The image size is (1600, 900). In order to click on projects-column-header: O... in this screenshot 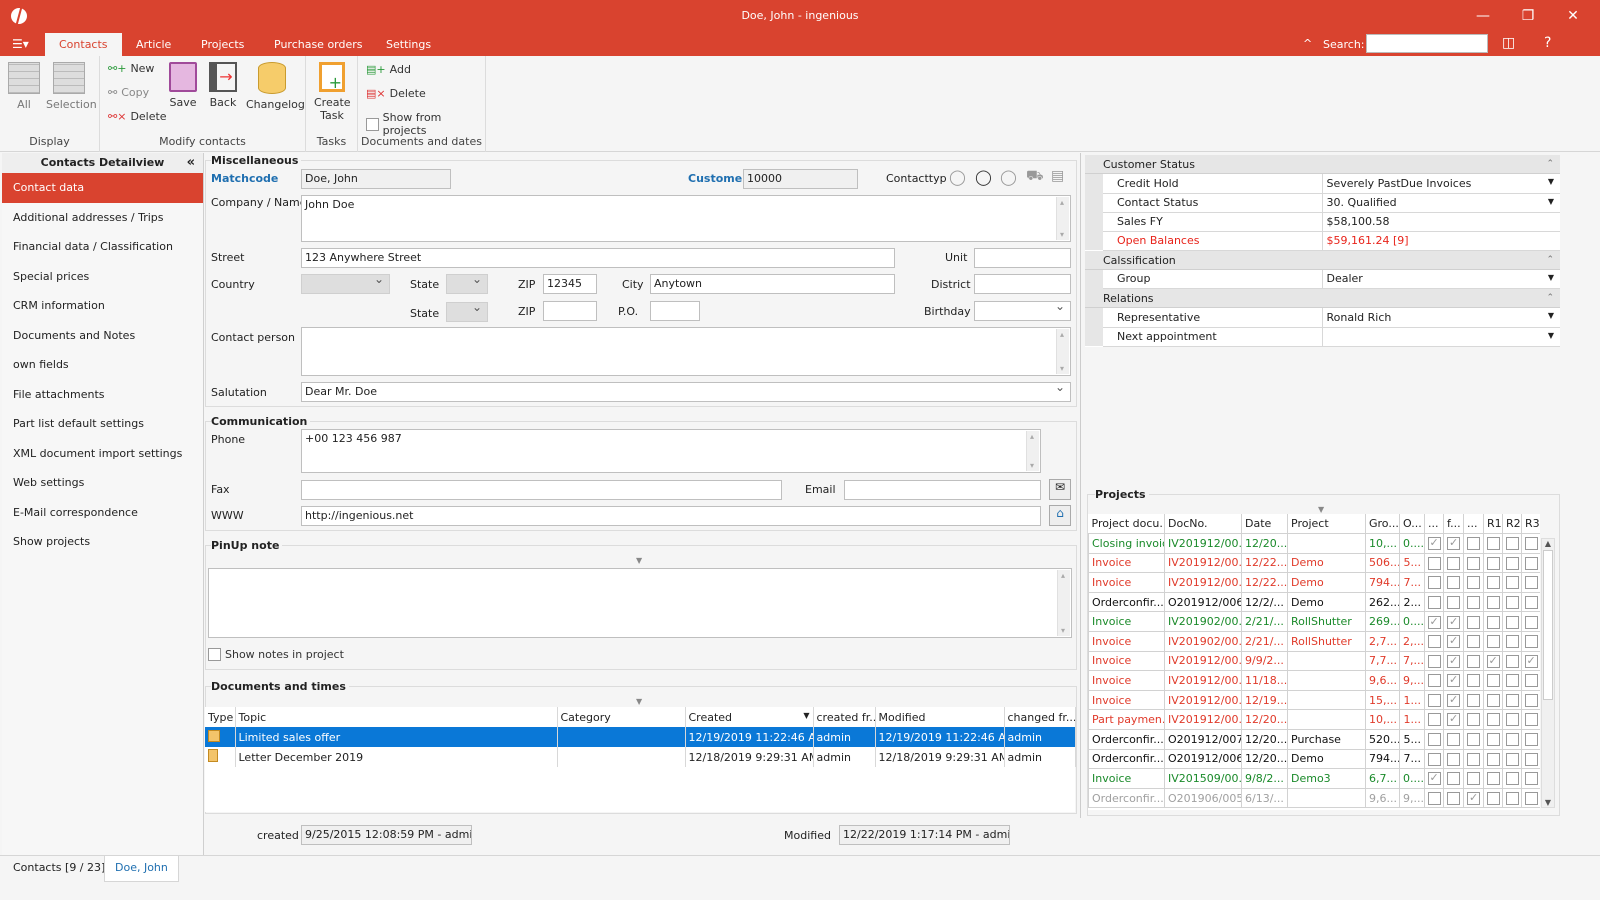, I will do `click(1412, 524)`.